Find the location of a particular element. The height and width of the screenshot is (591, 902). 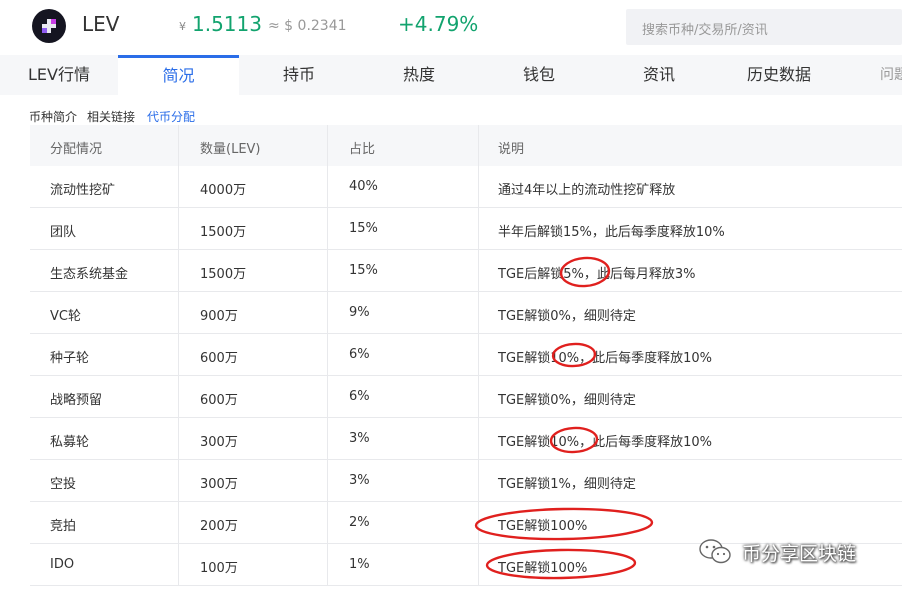

header-description: 说明 is located at coordinates (511, 149).